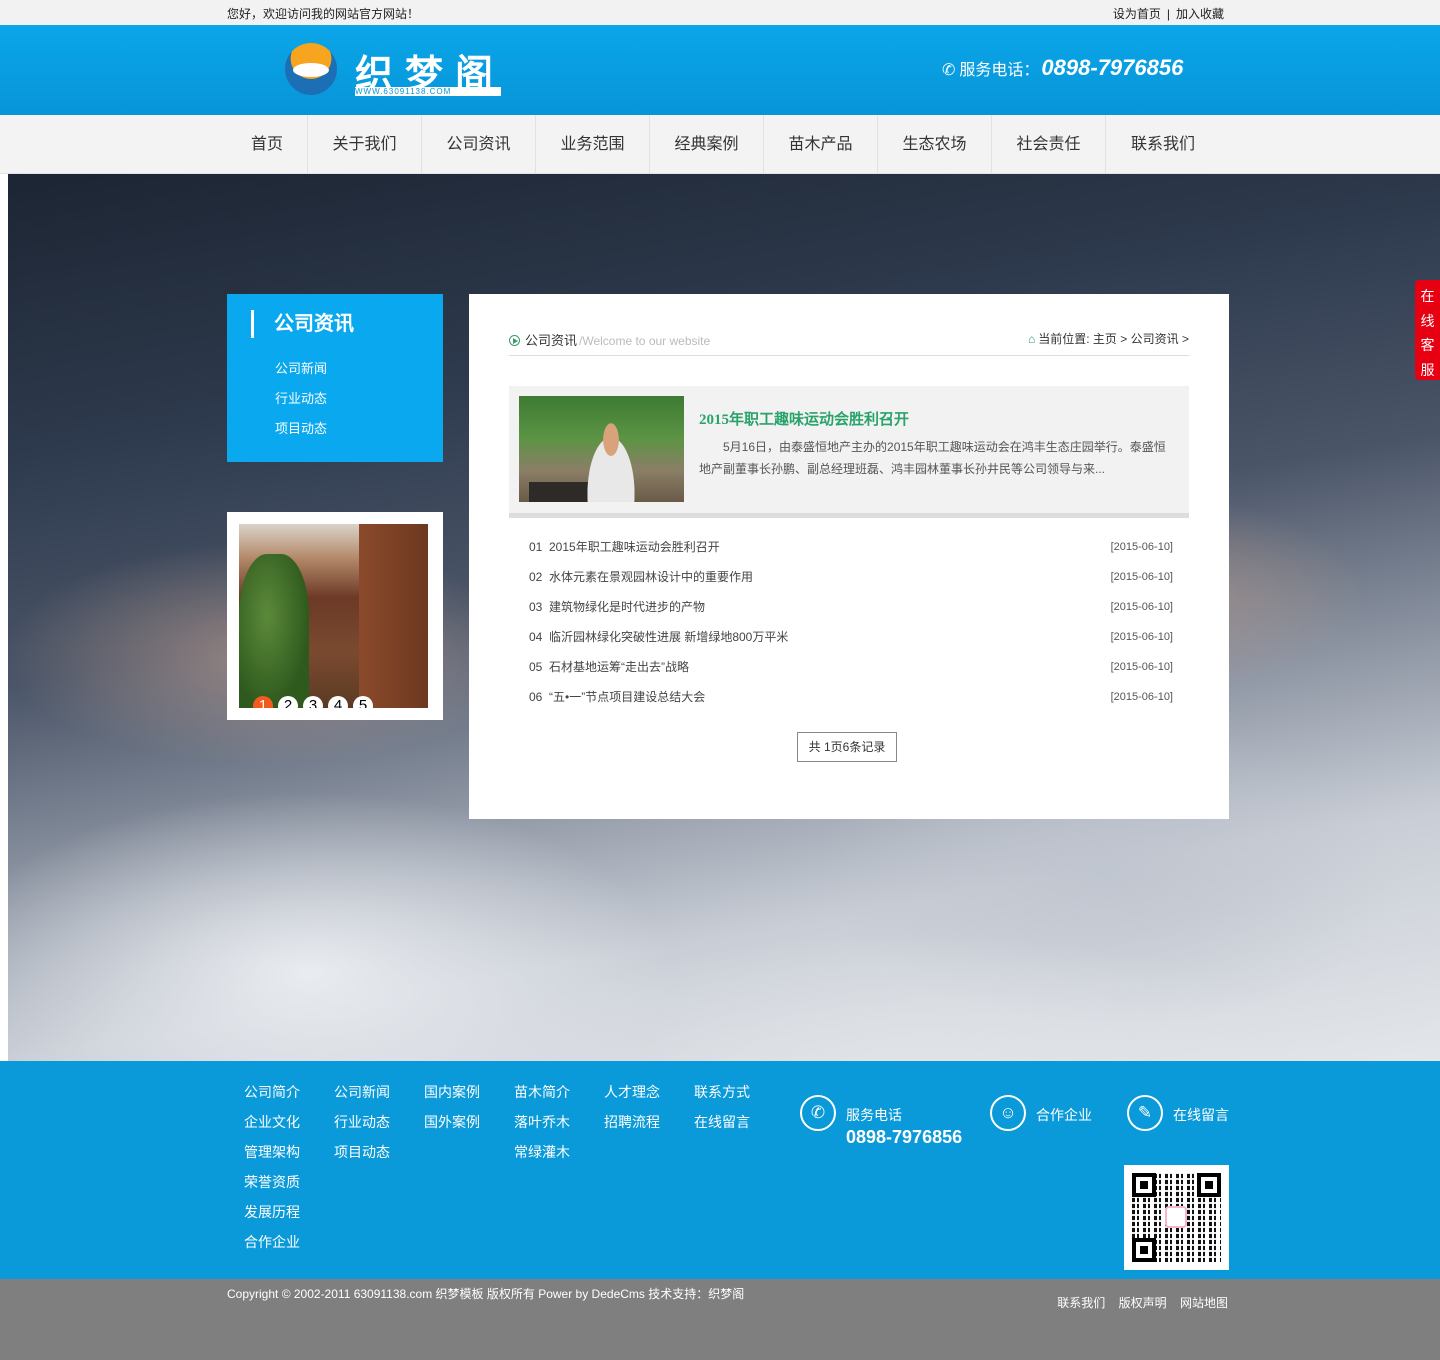 Image resolution: width=1440 pixels, height=1360 pixels. Describe the element at coordinates (847, 747) in the screenshot. I see `pagination-info: 共 1页6条记录` at that location.